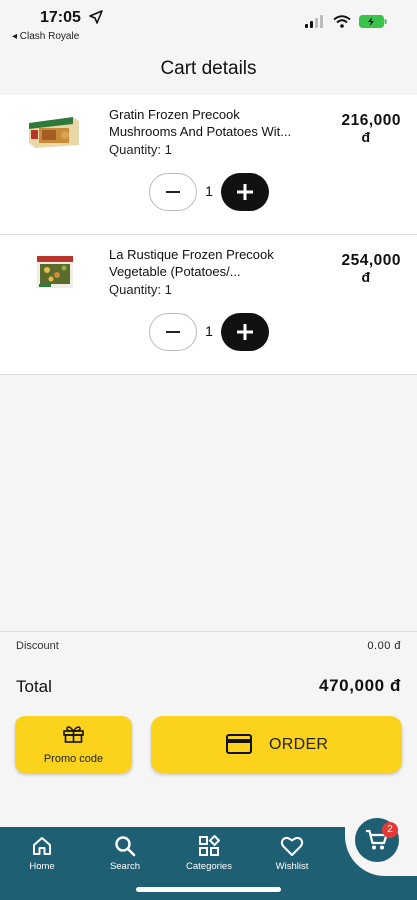 This screenshot has height=900, width=417. I want to click on product-price: 254,000 đ, so click(356, 269).